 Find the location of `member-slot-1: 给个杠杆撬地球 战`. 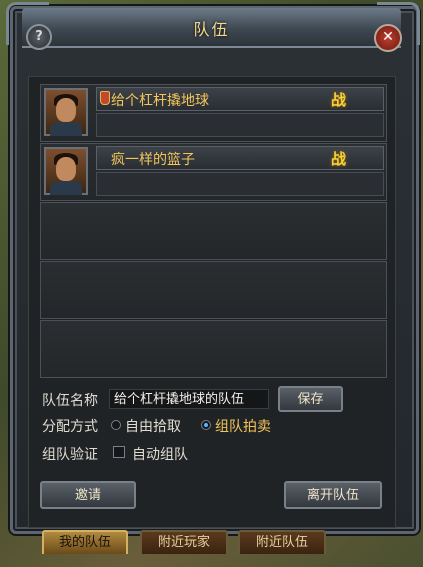

member-slot-1: 给个杠杆撬地球 战 is located at coordinates (213, 113).